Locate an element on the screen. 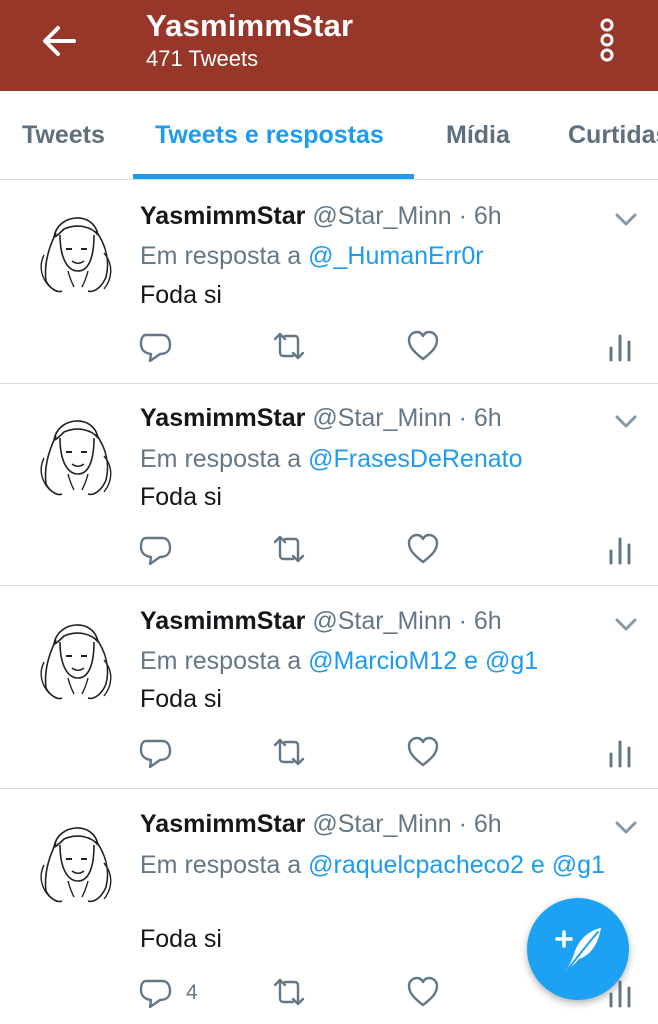  tab-midia: Mídia is located at coordinates (478, 135).